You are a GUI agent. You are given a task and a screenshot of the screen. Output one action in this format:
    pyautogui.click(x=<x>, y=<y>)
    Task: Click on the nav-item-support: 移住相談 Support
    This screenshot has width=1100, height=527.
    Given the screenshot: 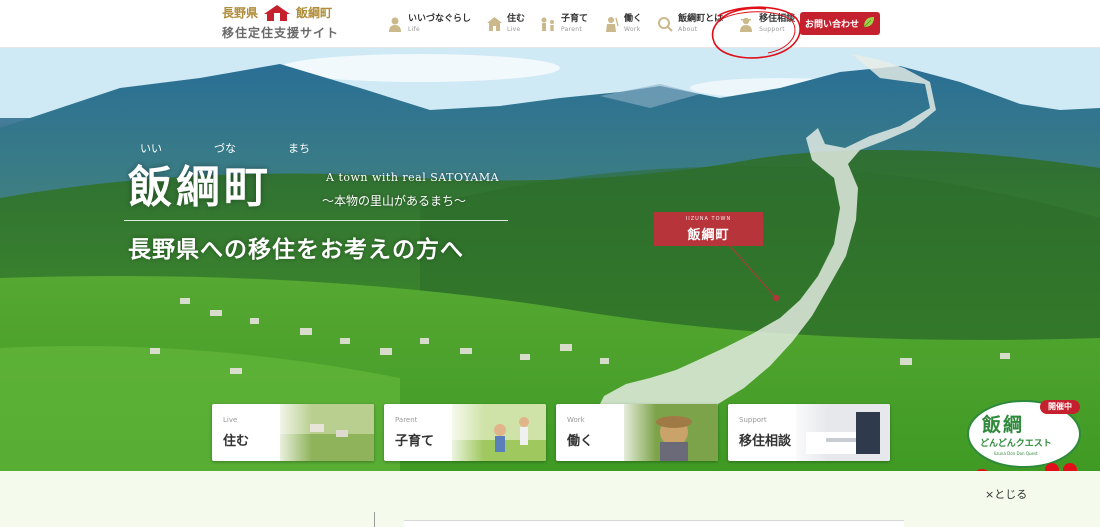 What is the action you would take?
    pyautogui.click(x=766, y=24)
    